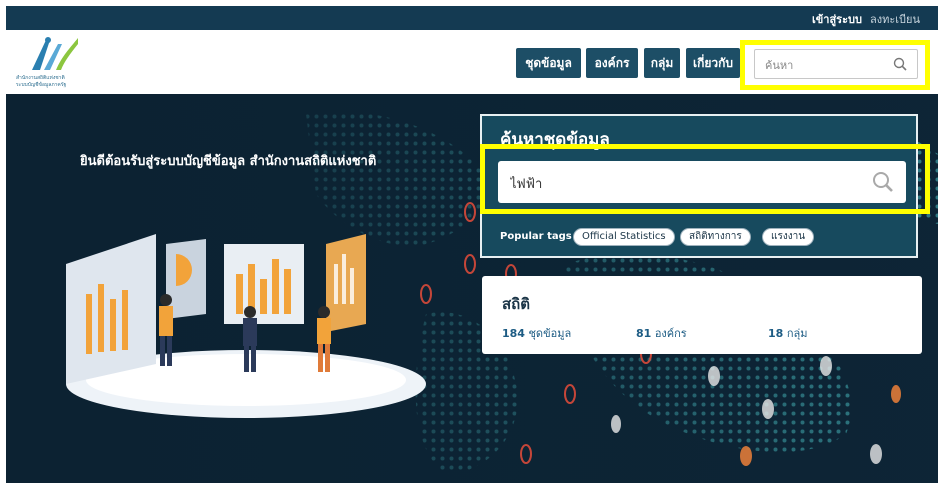 Image resolution: width=944 pixels, height=483 pixels. I want to click on main-search-box, so click(702, 182).